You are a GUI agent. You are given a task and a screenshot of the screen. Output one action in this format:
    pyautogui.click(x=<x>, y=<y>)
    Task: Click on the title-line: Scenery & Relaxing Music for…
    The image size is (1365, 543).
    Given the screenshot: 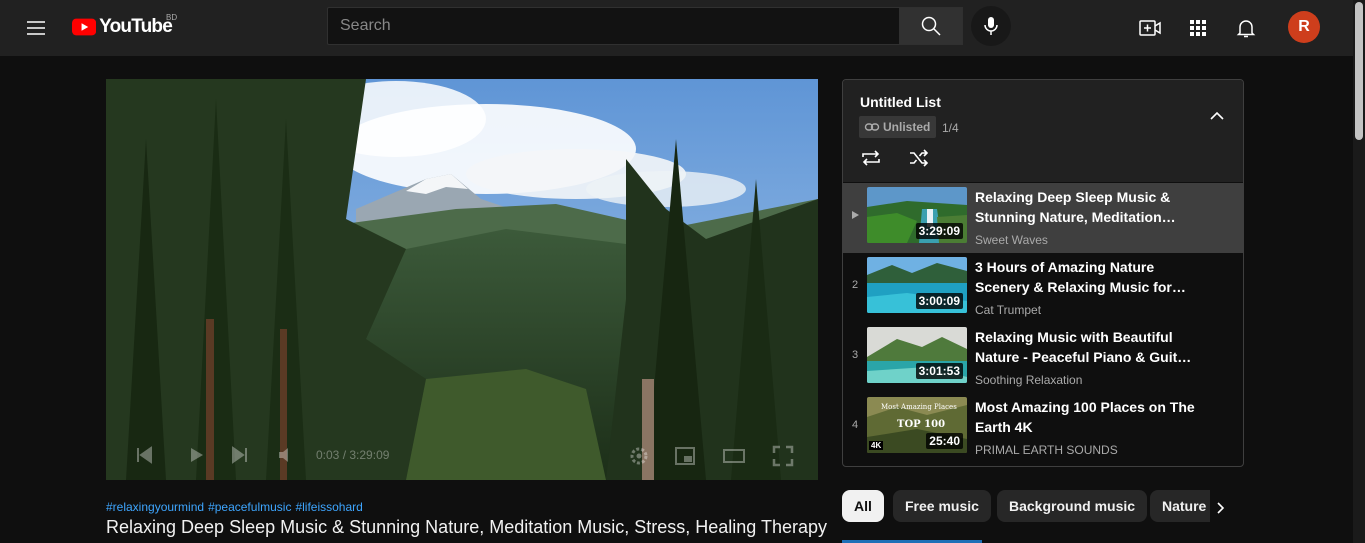 What is the action you would take?
    pyautogui.click(x=1080, y=287)
    